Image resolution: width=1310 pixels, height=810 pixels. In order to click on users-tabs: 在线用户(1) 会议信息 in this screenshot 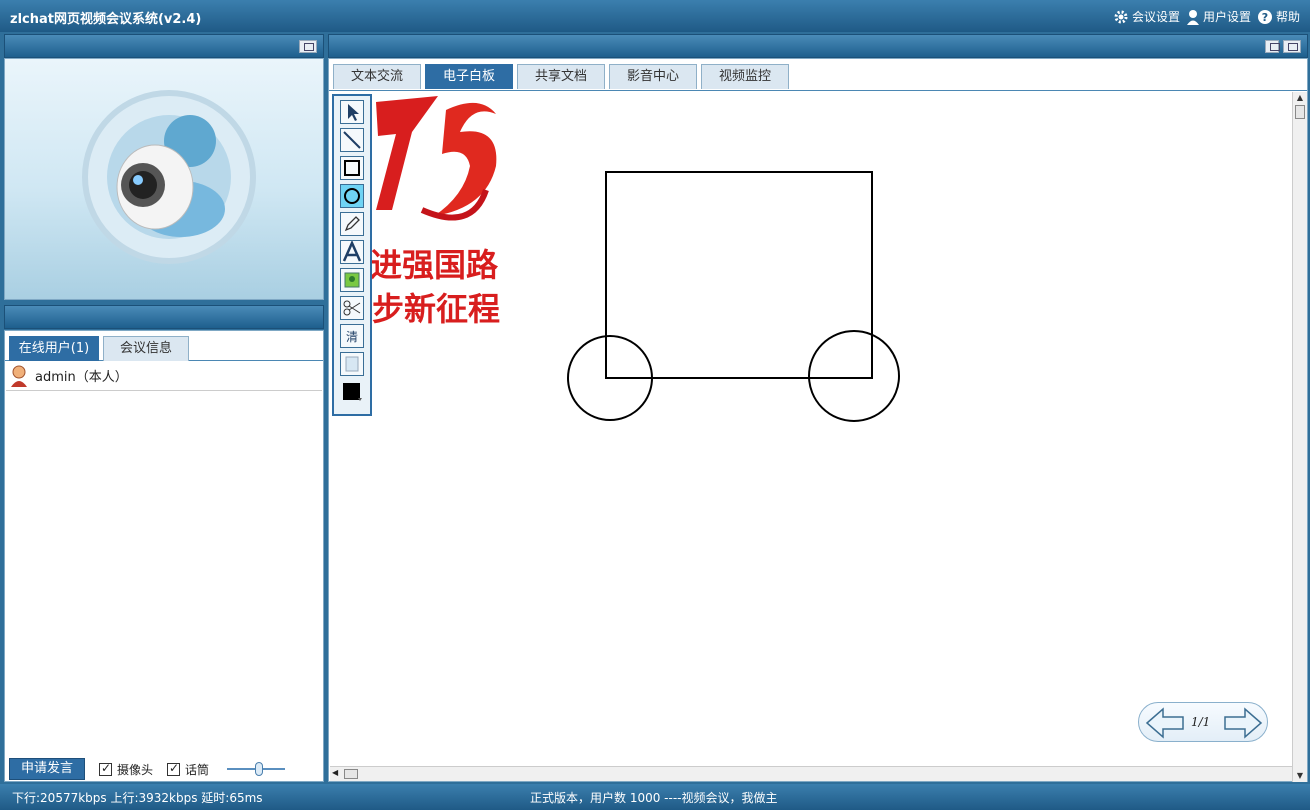, I will do `click(164, 346)`.